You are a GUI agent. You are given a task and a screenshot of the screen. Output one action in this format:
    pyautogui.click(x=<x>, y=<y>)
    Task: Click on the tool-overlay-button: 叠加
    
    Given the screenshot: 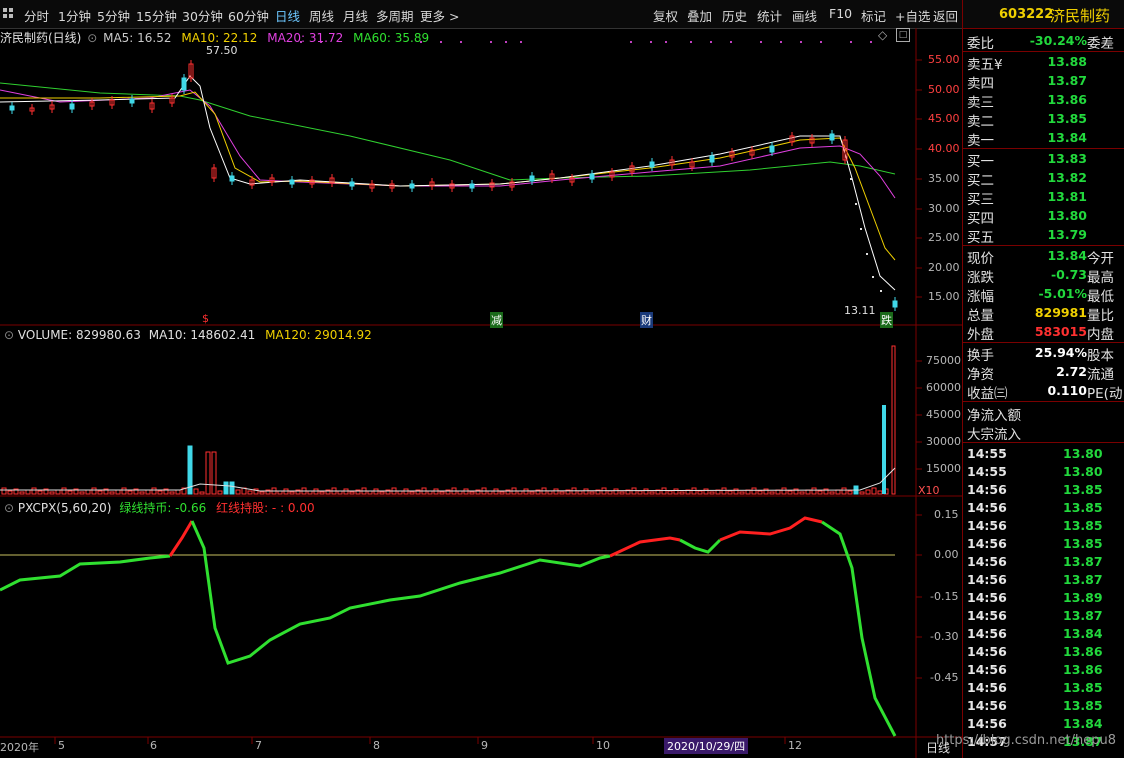 What is the action you would take?
    pyautogui.click(x=699, y=15)
    